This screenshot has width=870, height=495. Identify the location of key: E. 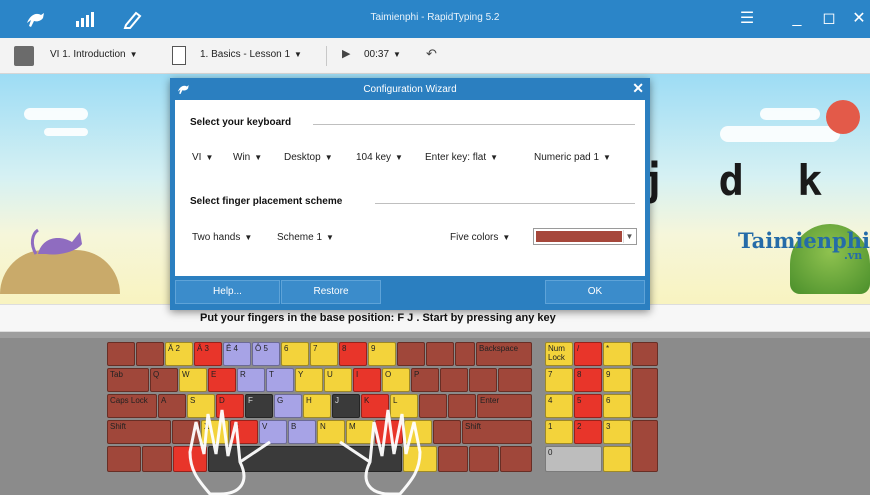
(222, 380).